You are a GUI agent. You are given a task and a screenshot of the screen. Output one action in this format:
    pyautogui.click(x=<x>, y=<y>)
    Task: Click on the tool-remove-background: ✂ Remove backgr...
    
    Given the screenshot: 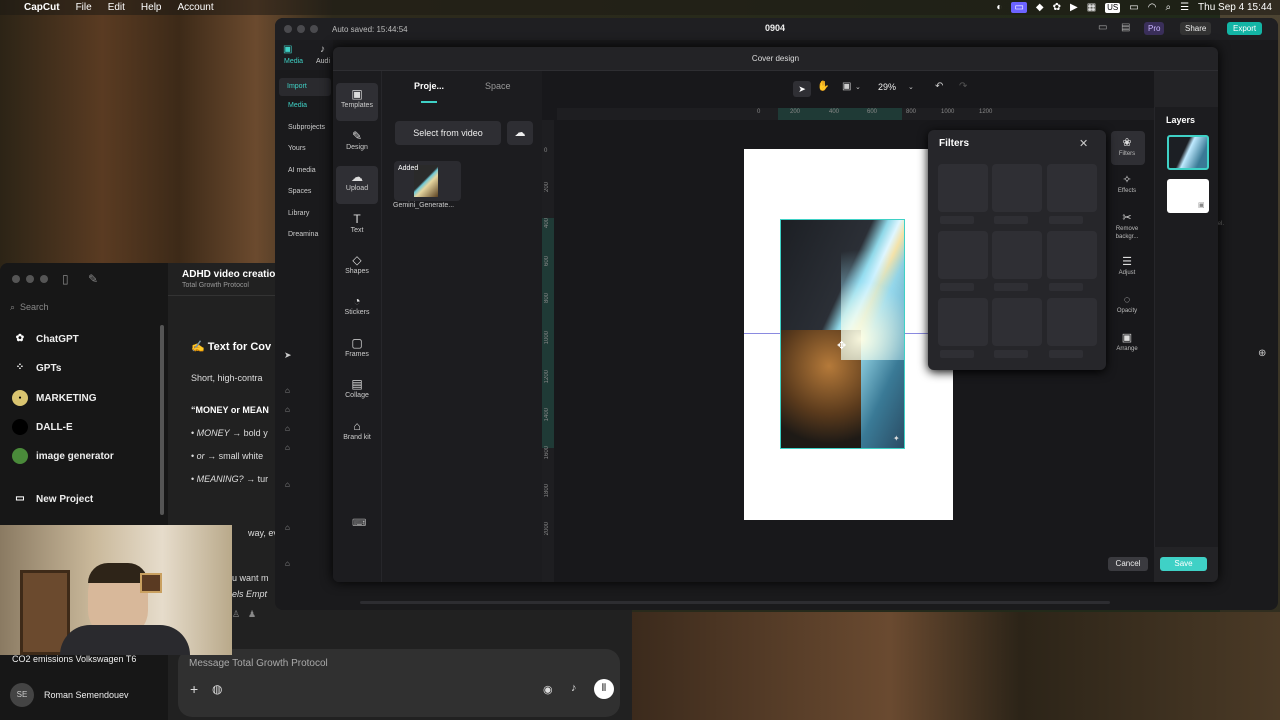 What is the action you would take?
    pyautogui.click(x=1127, y=226)
    